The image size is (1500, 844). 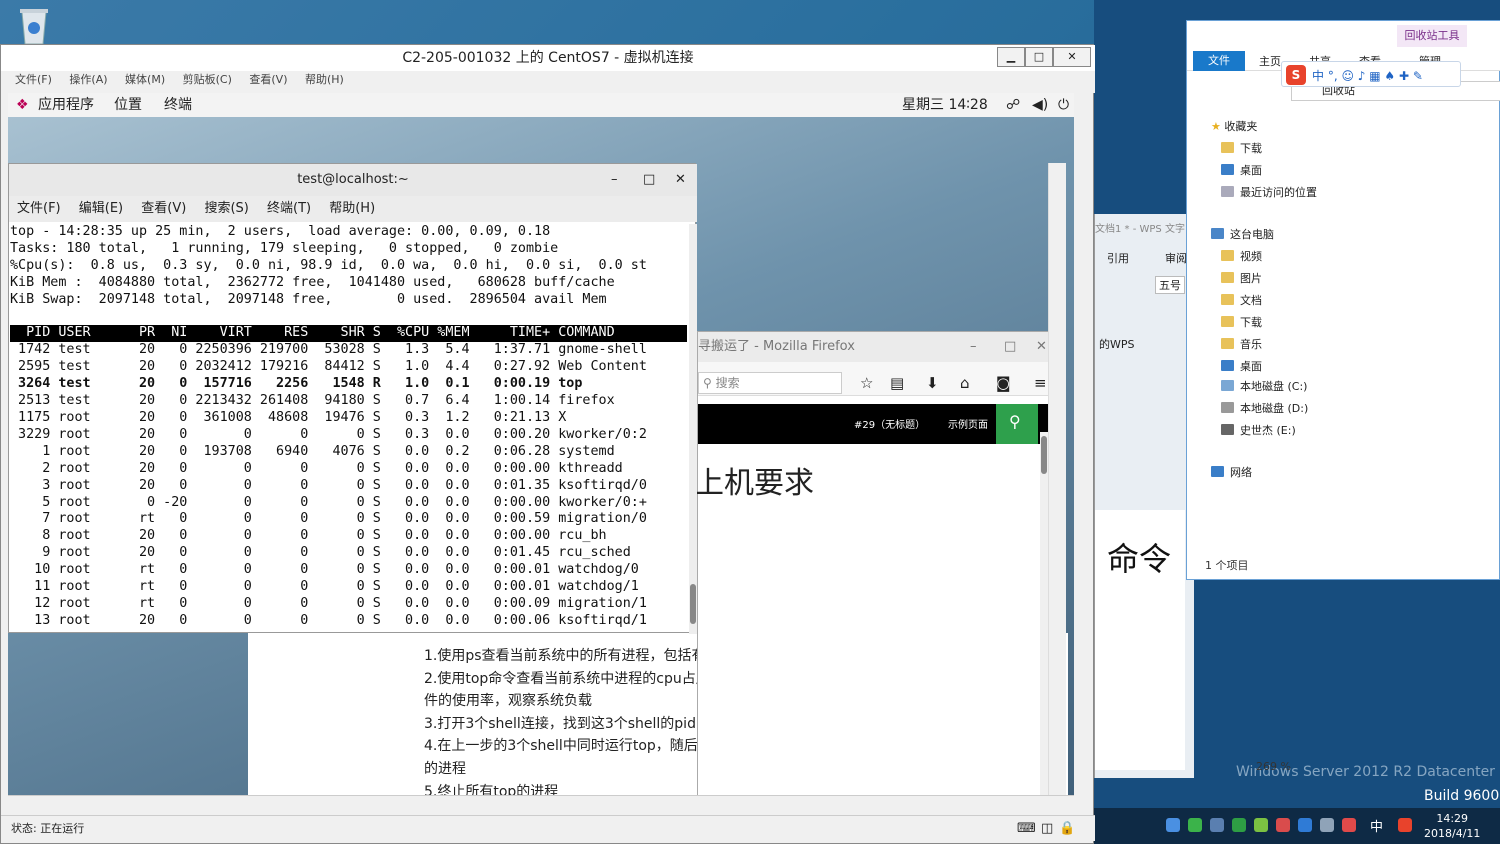 What do you see at coordinates (649, 180) in the screenshot?
I see `term-maximize-button: □` at bounding box center [649, 180].